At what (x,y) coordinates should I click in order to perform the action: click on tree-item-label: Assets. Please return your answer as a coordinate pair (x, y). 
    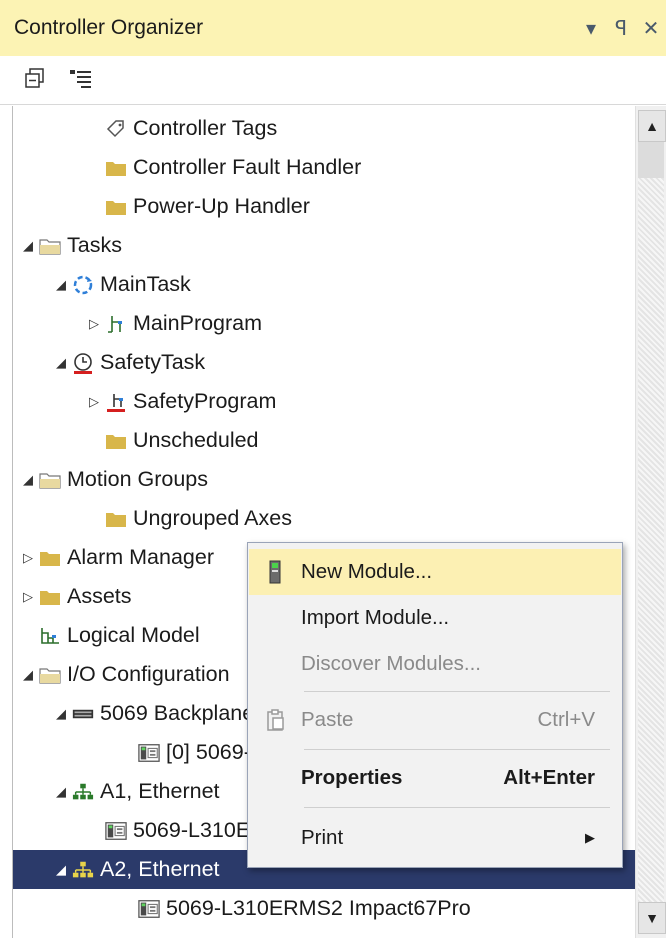
    Looking at the image, I should click on (99, 596).